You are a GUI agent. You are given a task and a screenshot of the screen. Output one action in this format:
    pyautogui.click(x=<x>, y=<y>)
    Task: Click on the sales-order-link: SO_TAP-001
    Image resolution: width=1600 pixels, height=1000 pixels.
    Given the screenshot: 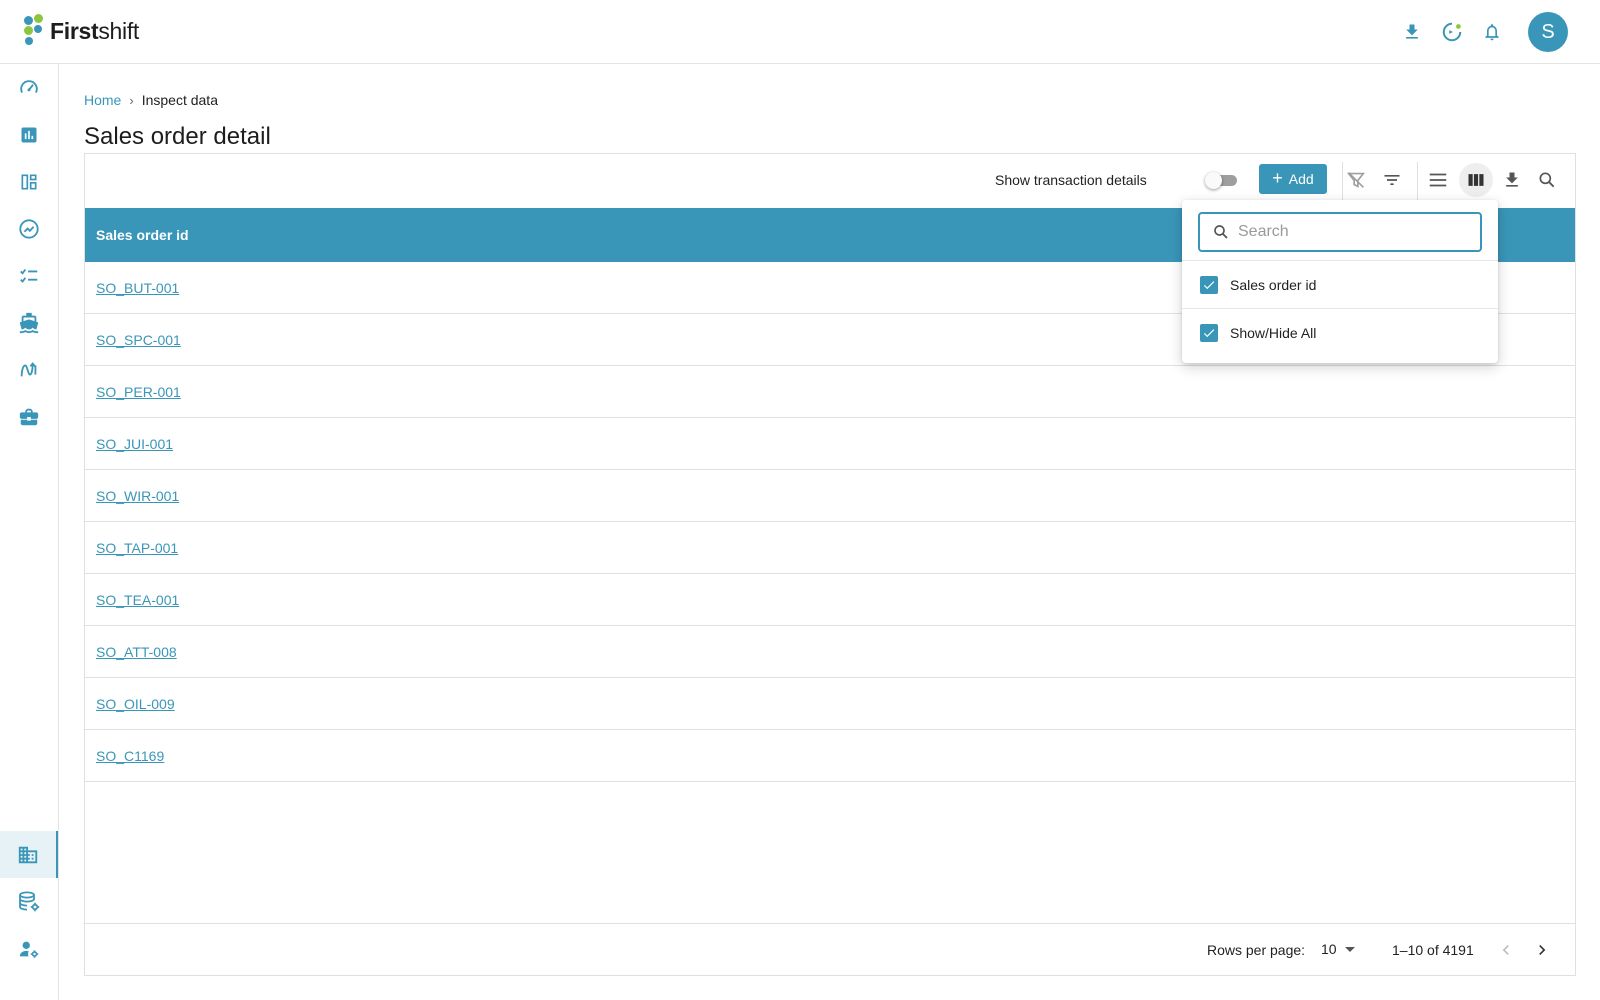 What is the action you would take?
    pyautogui.click(x=137, y=548)
    